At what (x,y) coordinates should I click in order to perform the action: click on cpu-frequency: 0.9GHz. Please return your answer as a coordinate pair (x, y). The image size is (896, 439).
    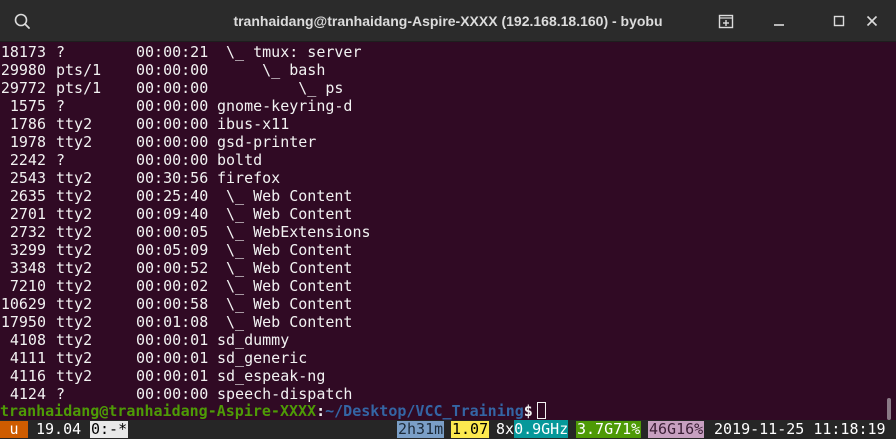
    Looking at the image, I should click on (541, 429).